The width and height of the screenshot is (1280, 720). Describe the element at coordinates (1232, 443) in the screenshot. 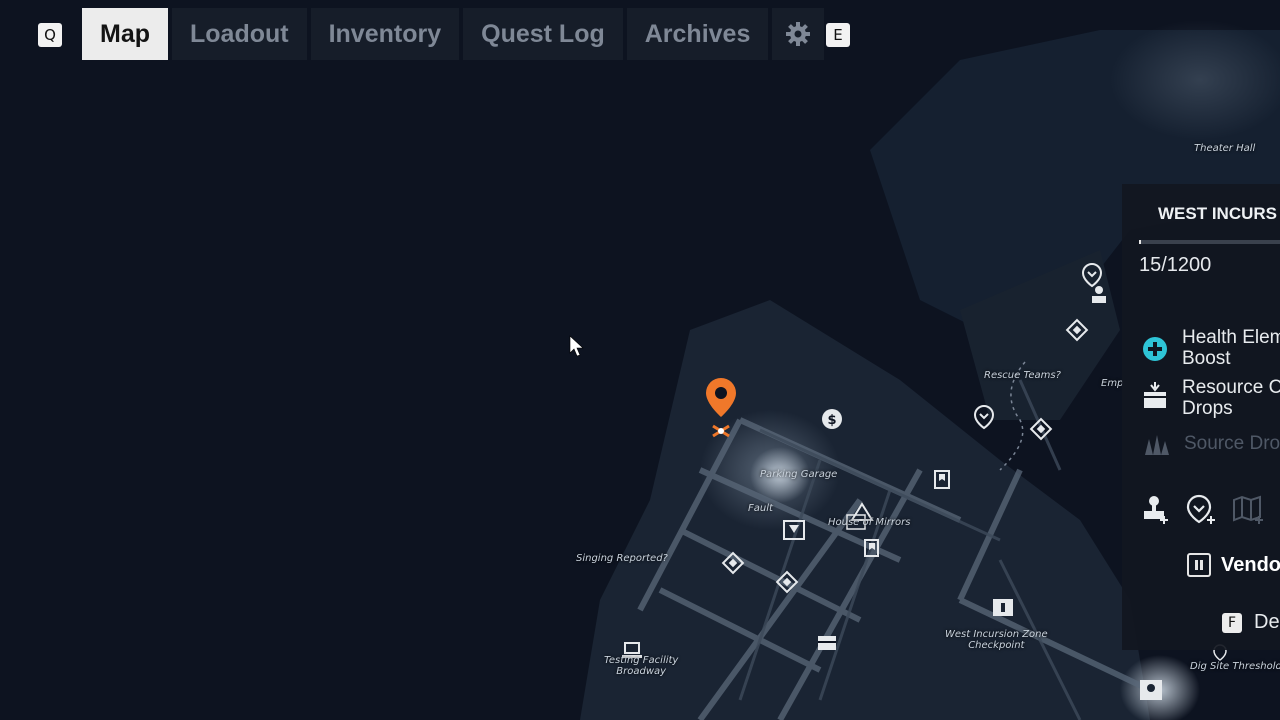

I see `reward-line1: Source Dro` at that location.